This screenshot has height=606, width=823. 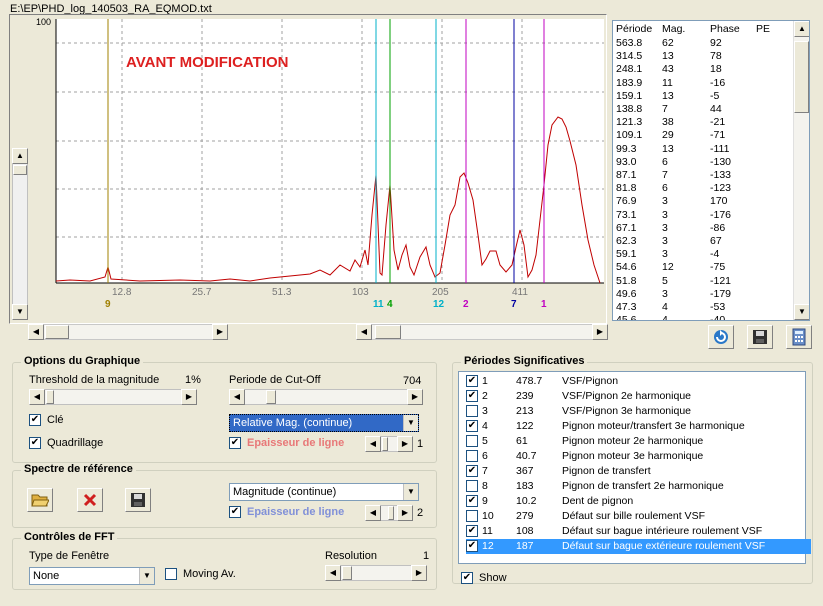 What do you see at coordinates (721, 214) in the screenshot?
I see `period-list-cell: -176` at bounding box center [721, 214].